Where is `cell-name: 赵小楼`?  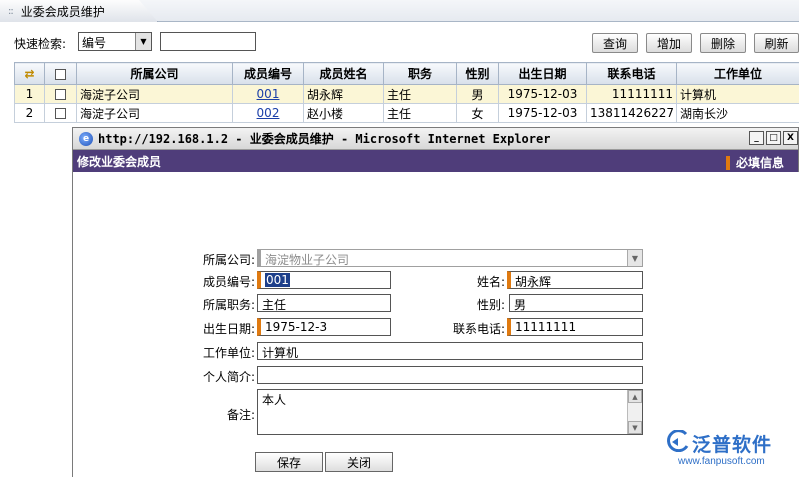
cell-name: 赵小楼 is located at coordinates (344, 113).